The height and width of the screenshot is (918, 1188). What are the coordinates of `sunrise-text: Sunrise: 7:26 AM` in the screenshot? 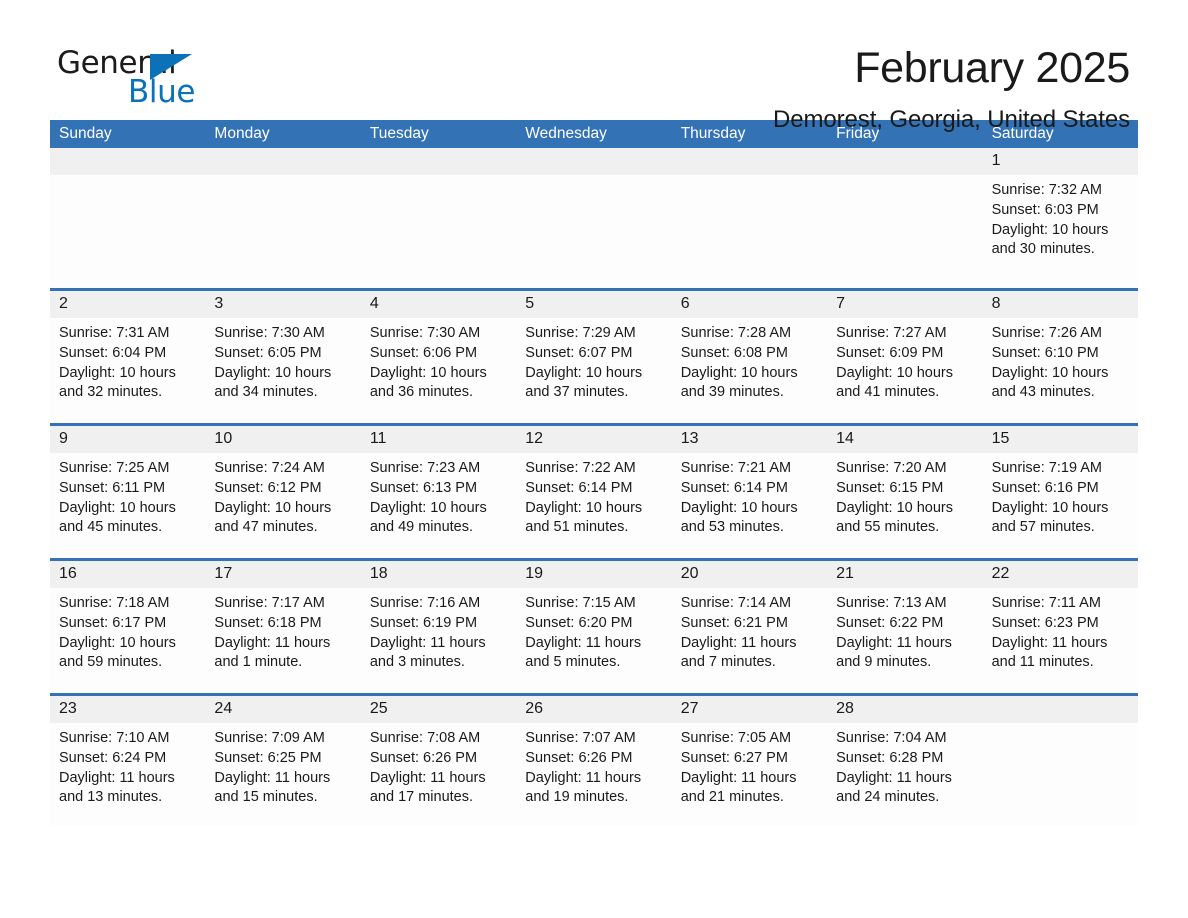 It's located at (1046, 333).